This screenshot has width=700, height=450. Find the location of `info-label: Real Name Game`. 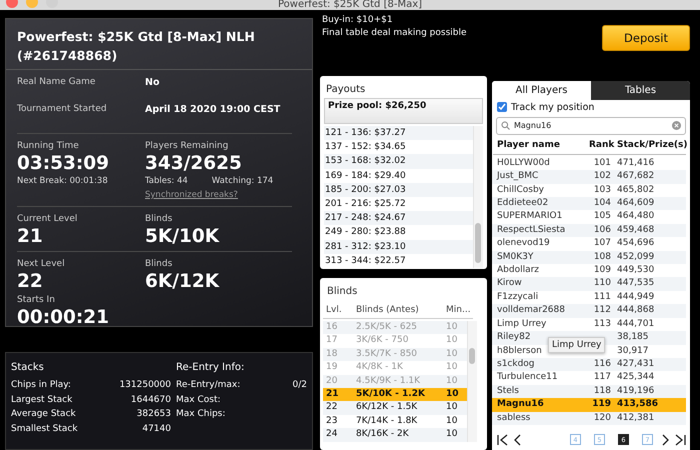

info-label: Real Name Game is located at coordinates (56, 82).